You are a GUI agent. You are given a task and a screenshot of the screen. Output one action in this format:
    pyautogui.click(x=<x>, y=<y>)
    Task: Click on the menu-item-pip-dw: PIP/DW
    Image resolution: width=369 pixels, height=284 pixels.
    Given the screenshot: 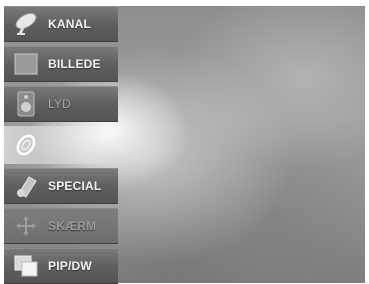 What is the action you would take?
    pyautogui.click(x=61, y=266)
    